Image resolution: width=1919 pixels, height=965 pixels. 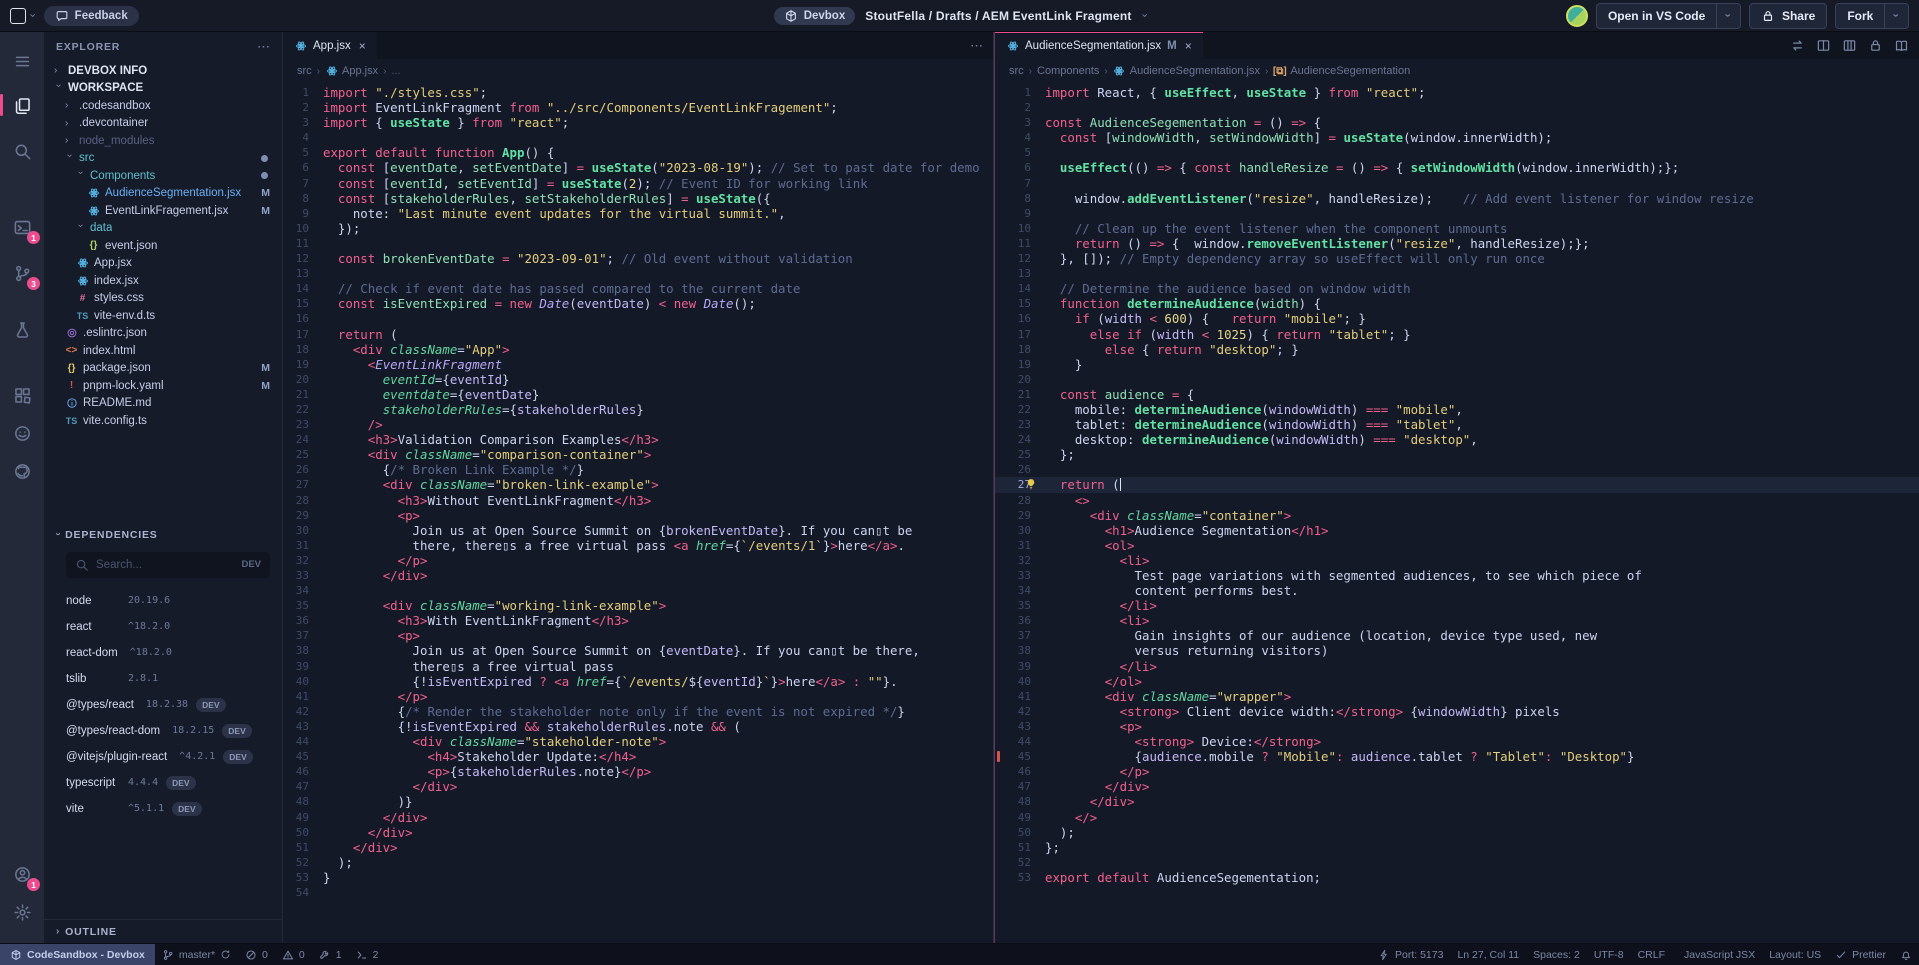 What do you see at coordinates (22, 912) in the screenshot?
I see `settings-gear-icon` at bounding box center [22, 912].